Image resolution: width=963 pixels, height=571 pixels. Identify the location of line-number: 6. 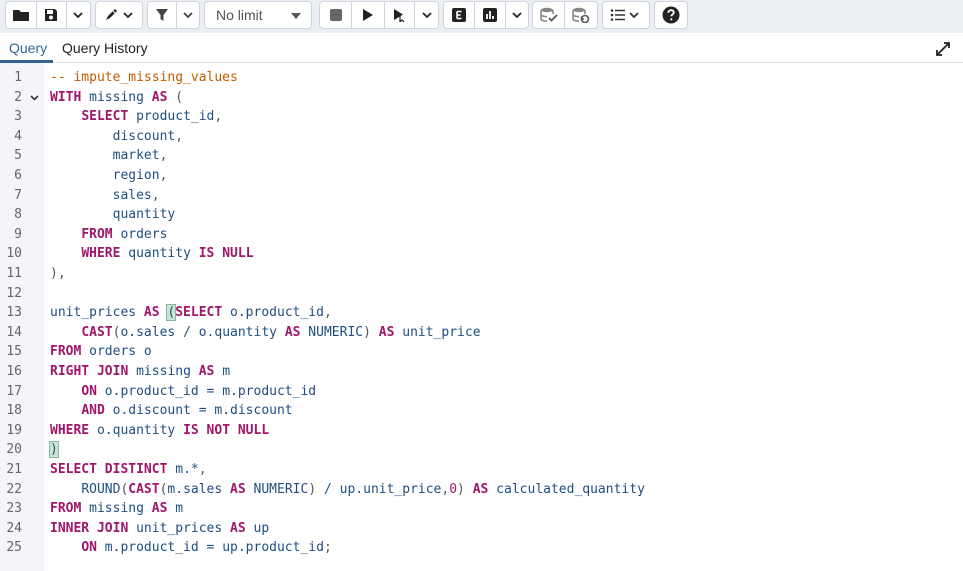
(18, 175).